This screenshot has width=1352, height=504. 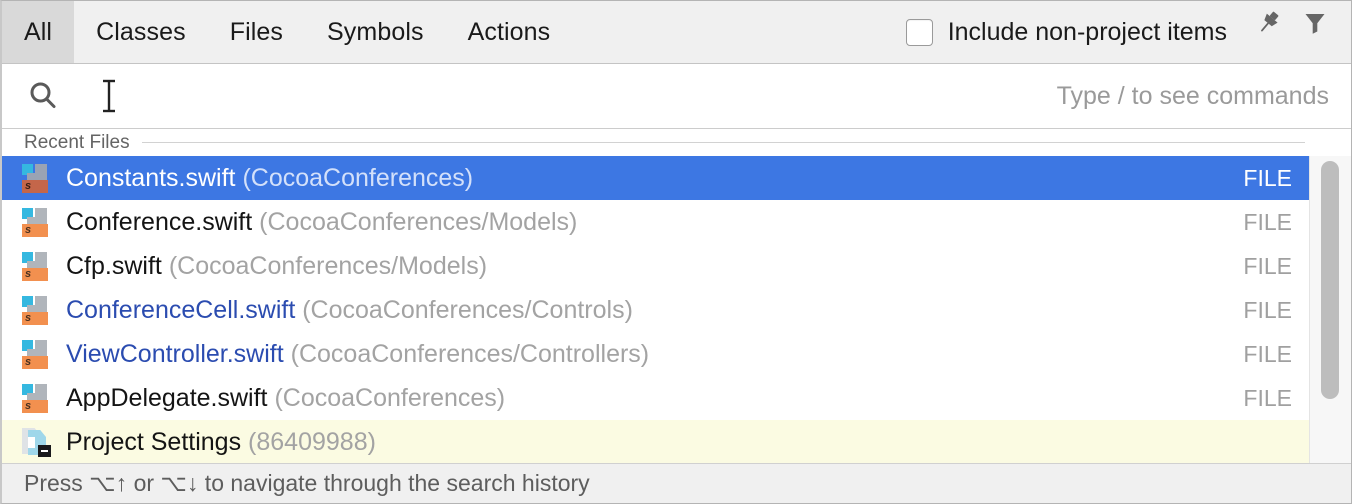 I want to click on filter-button, so click(x=1315, y=23).